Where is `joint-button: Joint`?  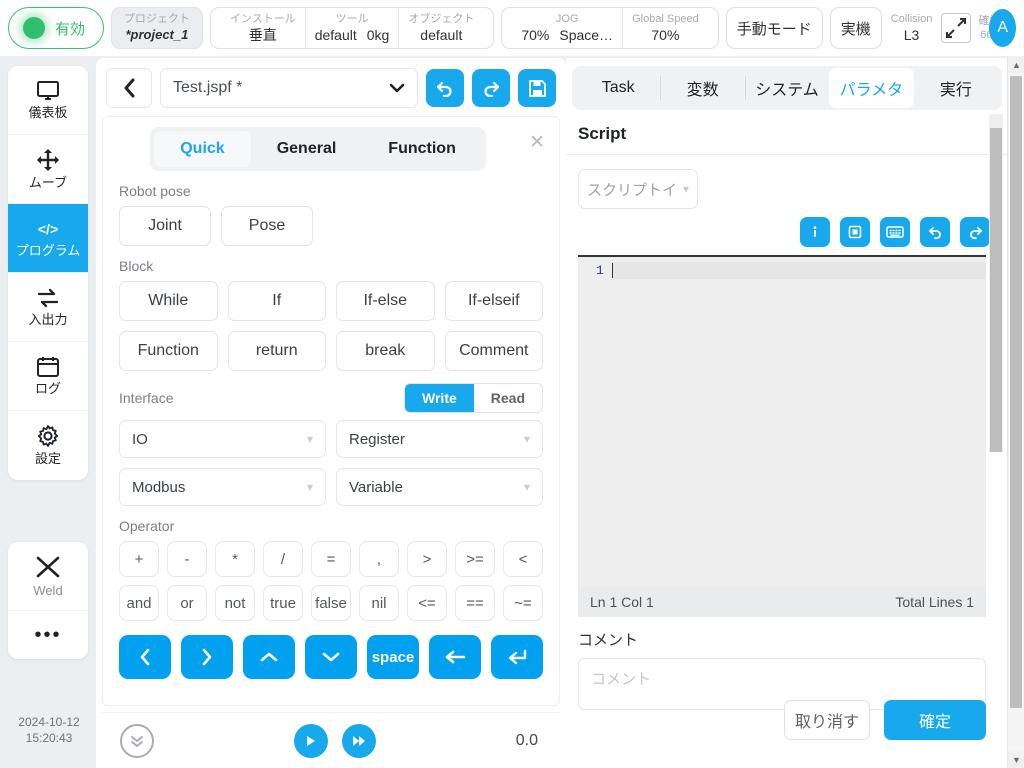
joint-button: Joint is located at coordinates (165, 226).